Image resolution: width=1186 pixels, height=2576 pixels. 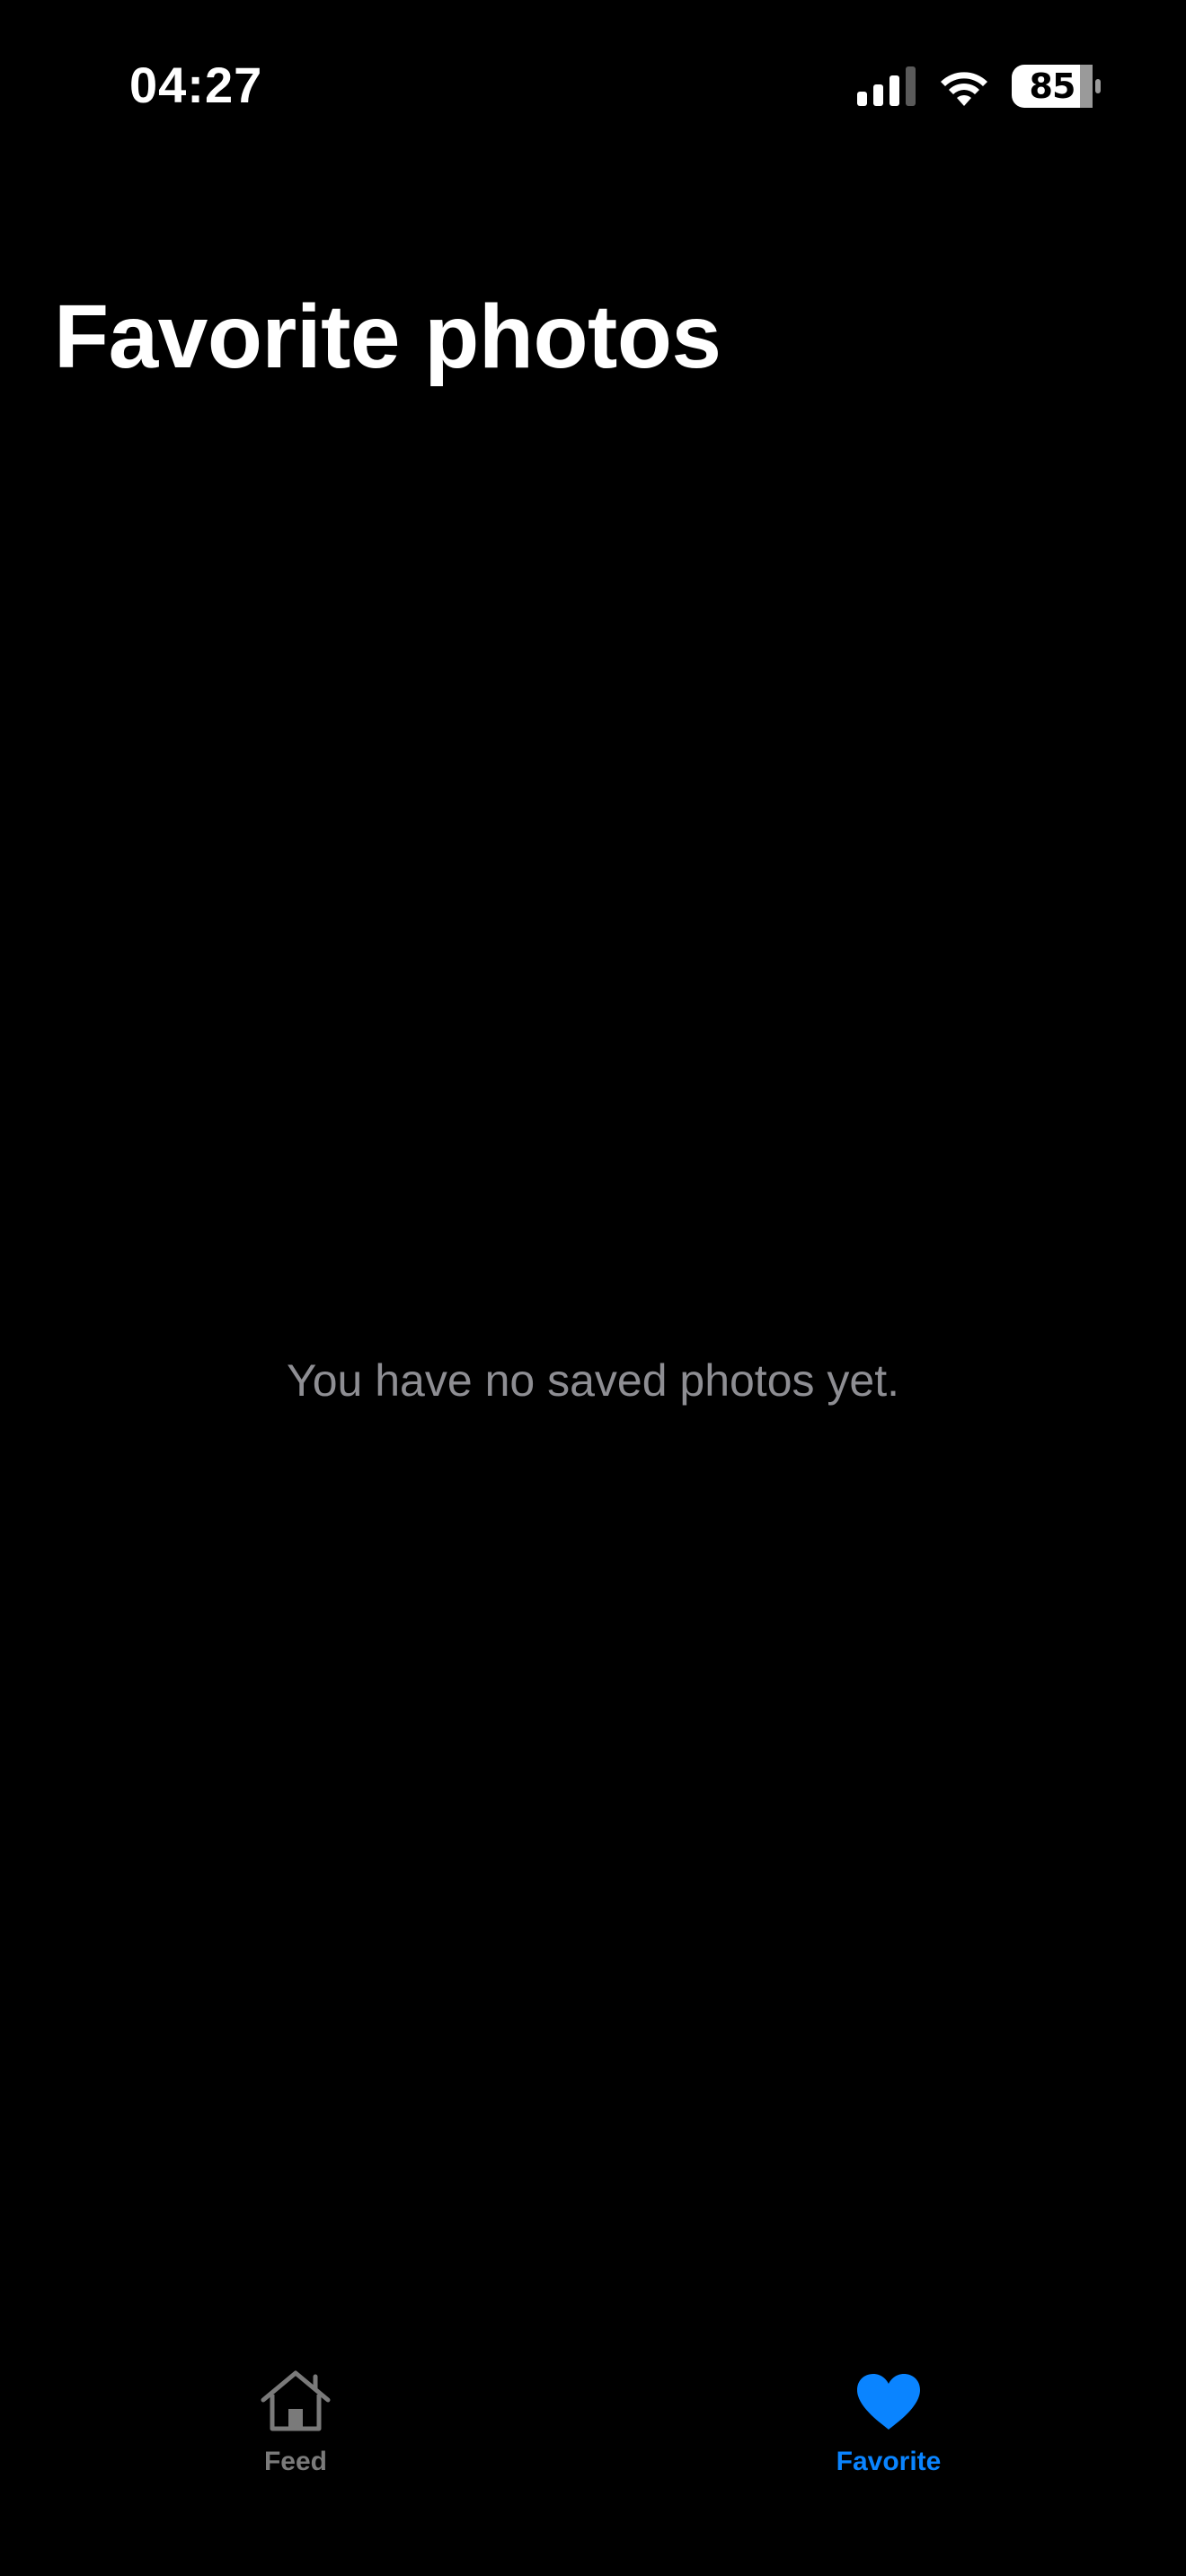 What do you see at coordinates (964, 86) in the screenshot?
I see `wifi-icon` at bounding box center [964, 86].